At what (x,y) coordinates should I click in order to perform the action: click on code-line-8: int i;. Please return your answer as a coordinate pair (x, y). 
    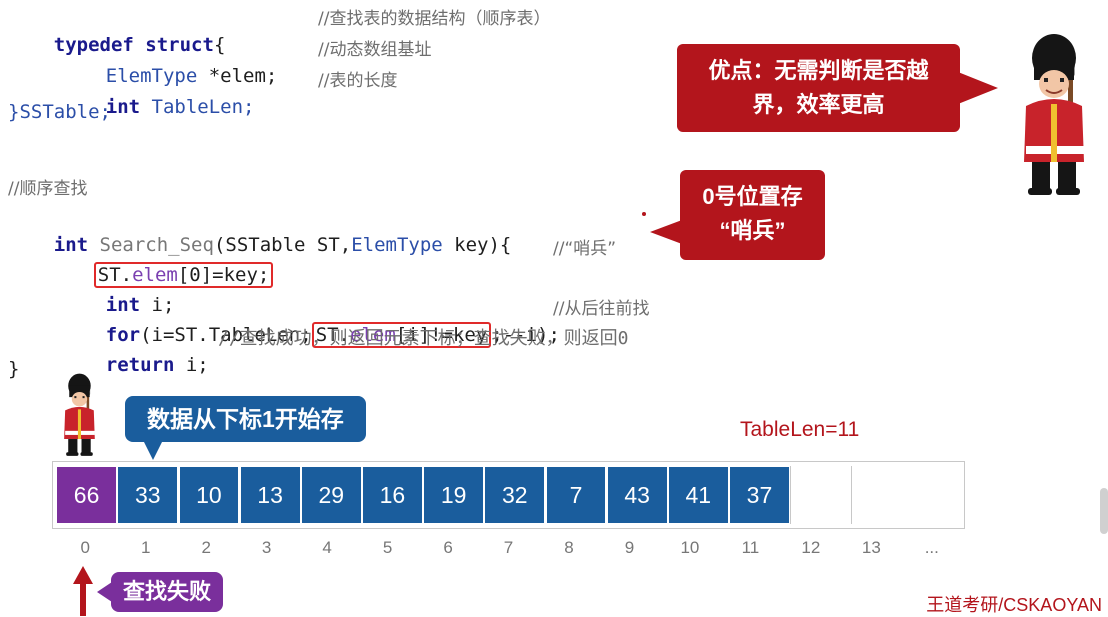
    Looking at the image, I should click on (117, 291).